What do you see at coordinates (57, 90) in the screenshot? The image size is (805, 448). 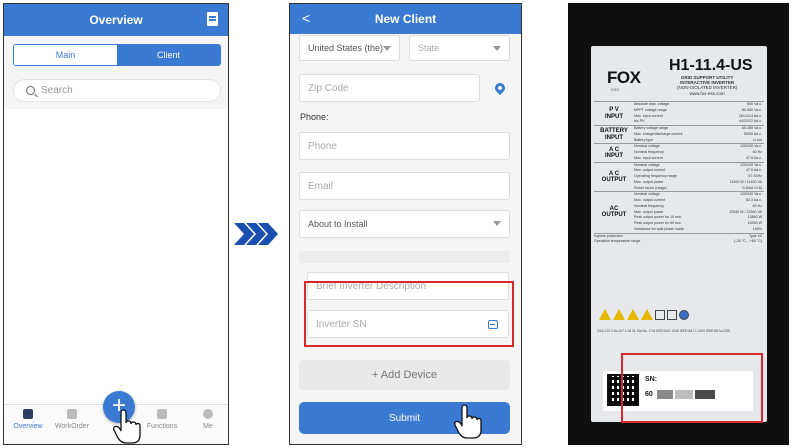 I see `search-placeholder: Search` at bounding box center [57, 90].